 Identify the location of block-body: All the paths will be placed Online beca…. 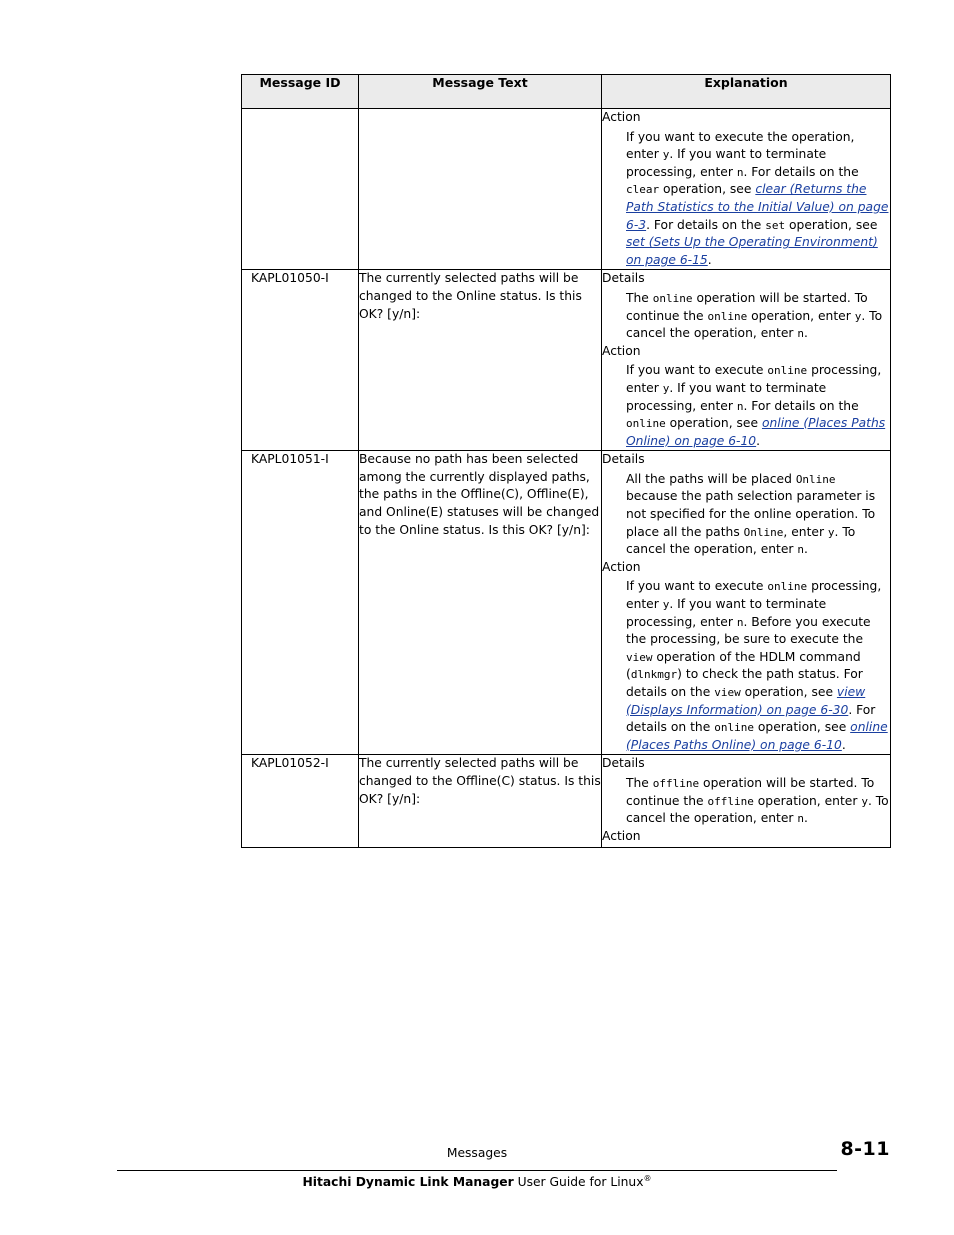
(751, 514).